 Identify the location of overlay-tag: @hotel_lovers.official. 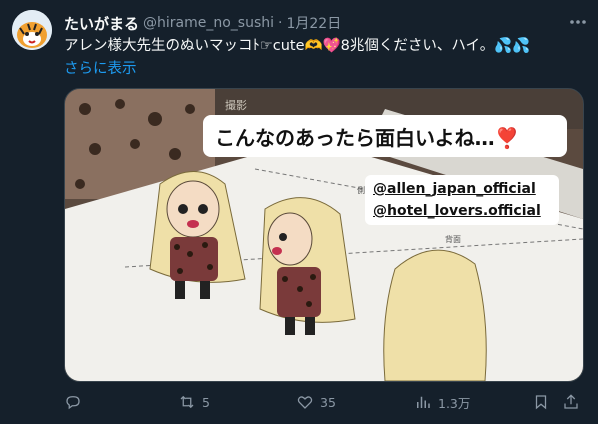
(457, 211).